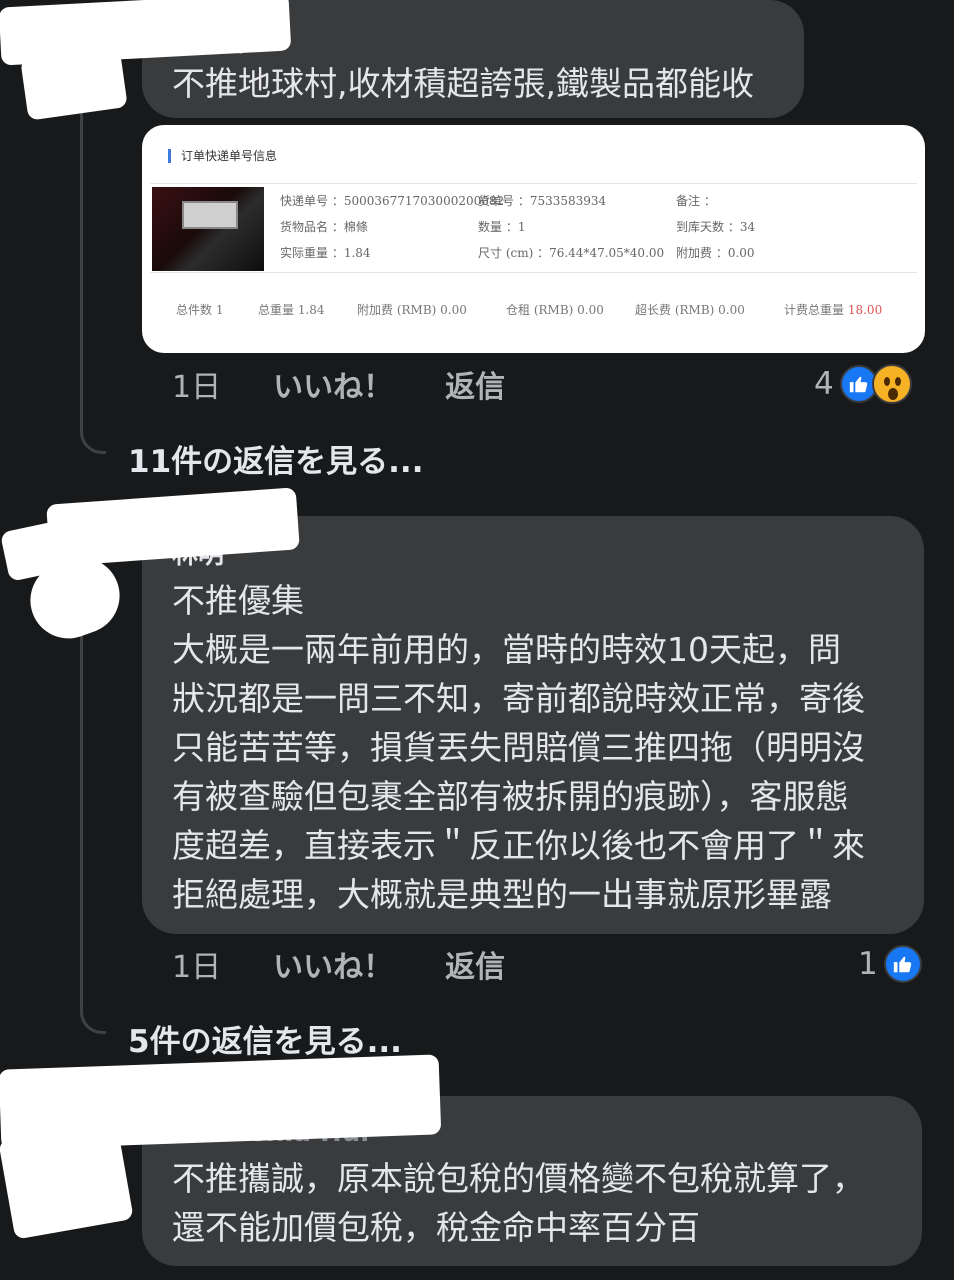 The width and height of the screenshot is (954, 1280). Describe the element at coordinates (690, 310) in the screenshot. I see `overlength-fee: 超长费 (RMB) 0.00` at that location.